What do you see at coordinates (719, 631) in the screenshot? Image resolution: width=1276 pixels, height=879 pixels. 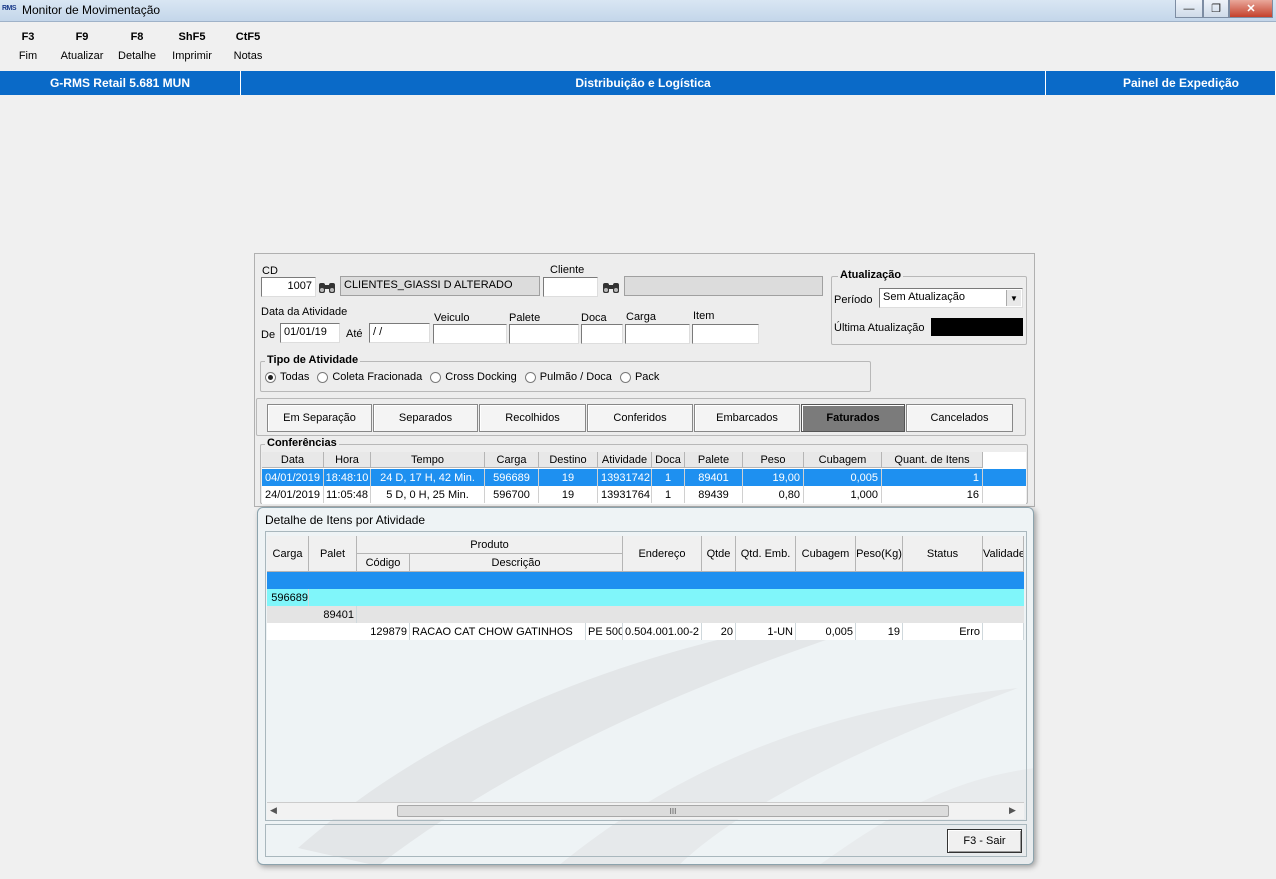 I see `cell-qtde: 20` at bounding box center [719, 631].